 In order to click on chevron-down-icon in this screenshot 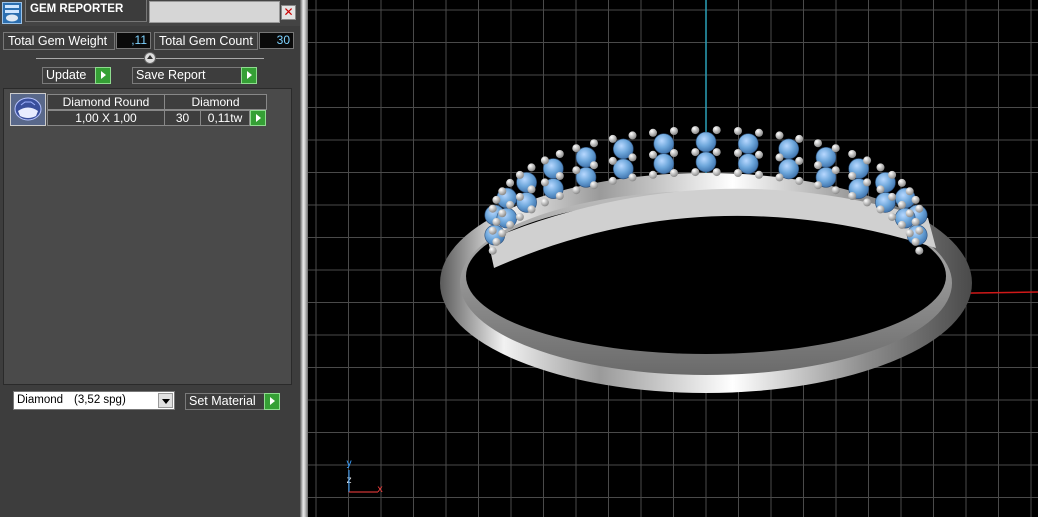, I will do `click(165, 400)`.